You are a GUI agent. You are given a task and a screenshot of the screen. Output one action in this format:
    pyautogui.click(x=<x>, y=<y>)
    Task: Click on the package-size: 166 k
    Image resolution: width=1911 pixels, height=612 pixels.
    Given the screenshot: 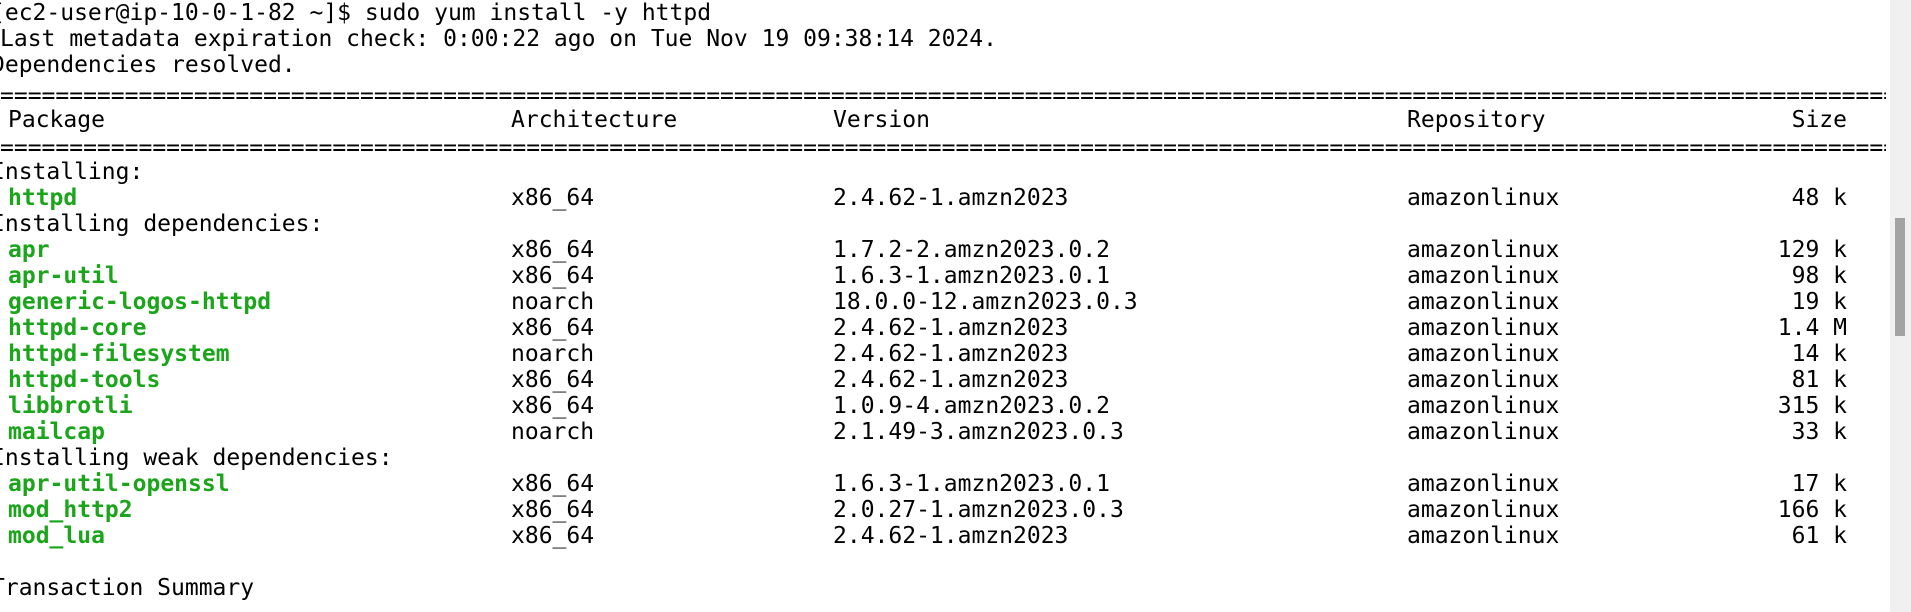 What is the action you would take?
    pyautogui.click(x=1812, y=510)
    